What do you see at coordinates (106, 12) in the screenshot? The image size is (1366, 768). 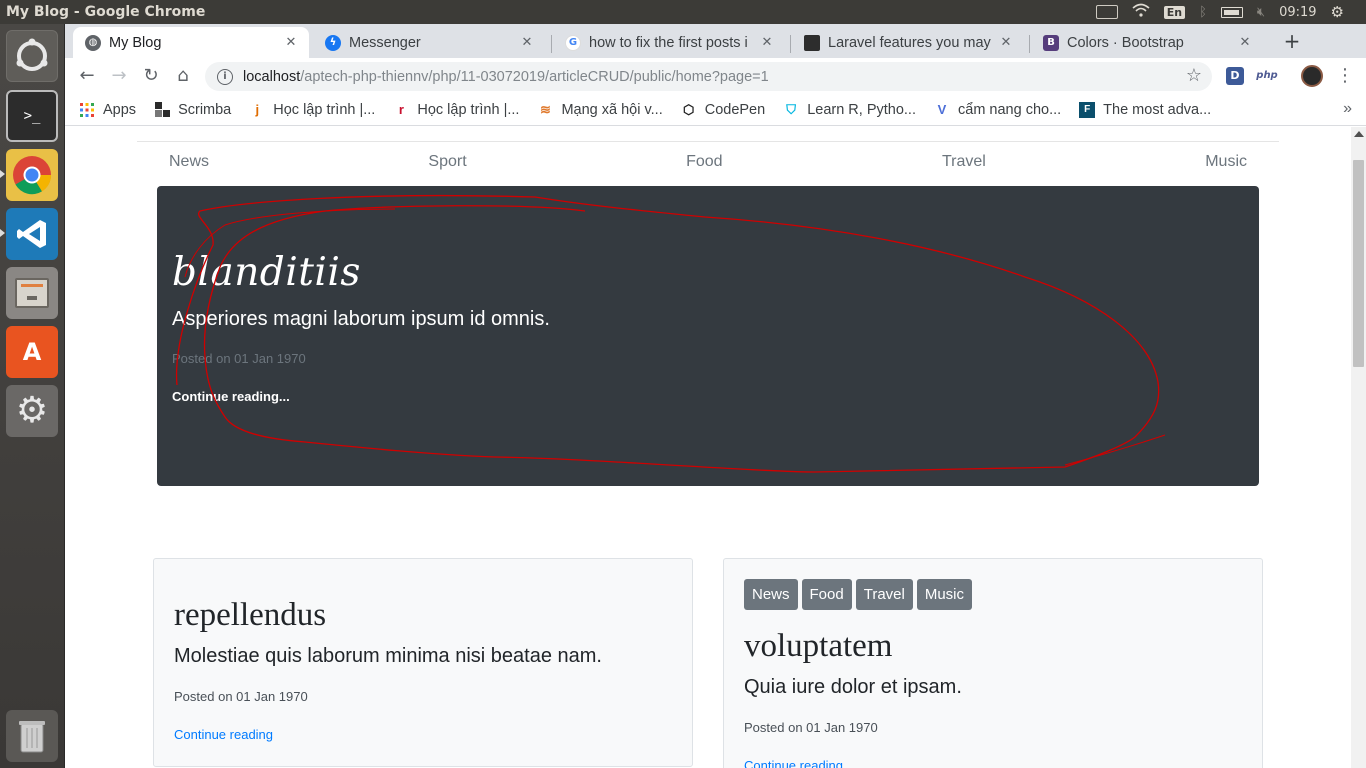 I see `window-title: My Blog - Google Chrome` at bounding box center [106, 12].